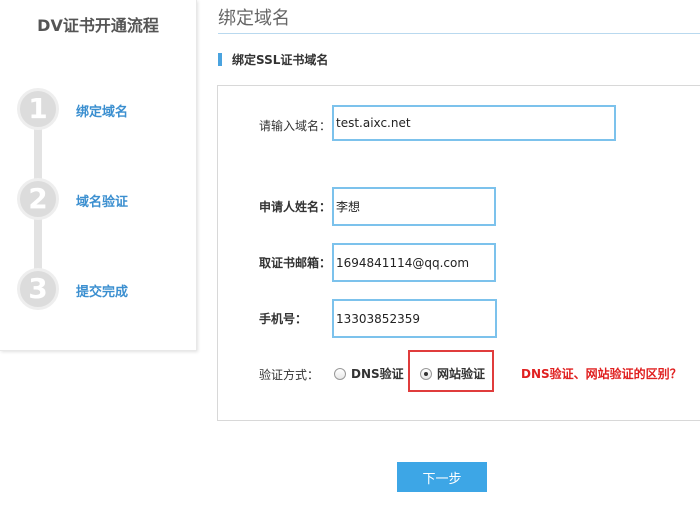 The image size is (700, 505). What do you see at coordinates (474, 123) in the screenshot?
I see `domain-input` at bounding box center [474, 123].